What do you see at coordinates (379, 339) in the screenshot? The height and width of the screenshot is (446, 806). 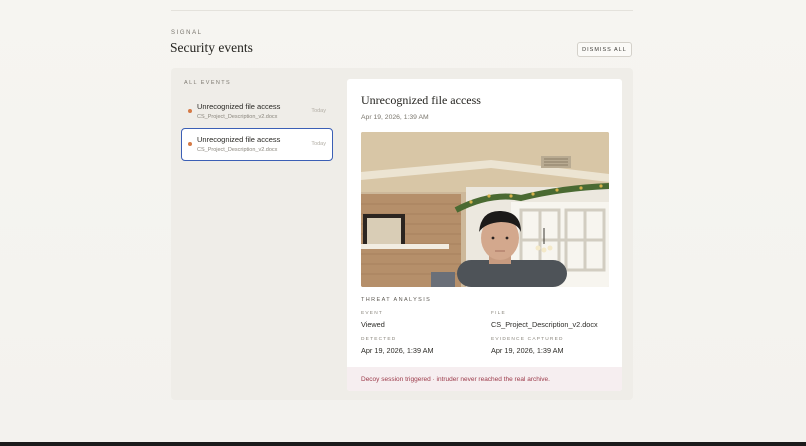 I see `detected-field-label: DETECTED` at bounding box center [379, 339].